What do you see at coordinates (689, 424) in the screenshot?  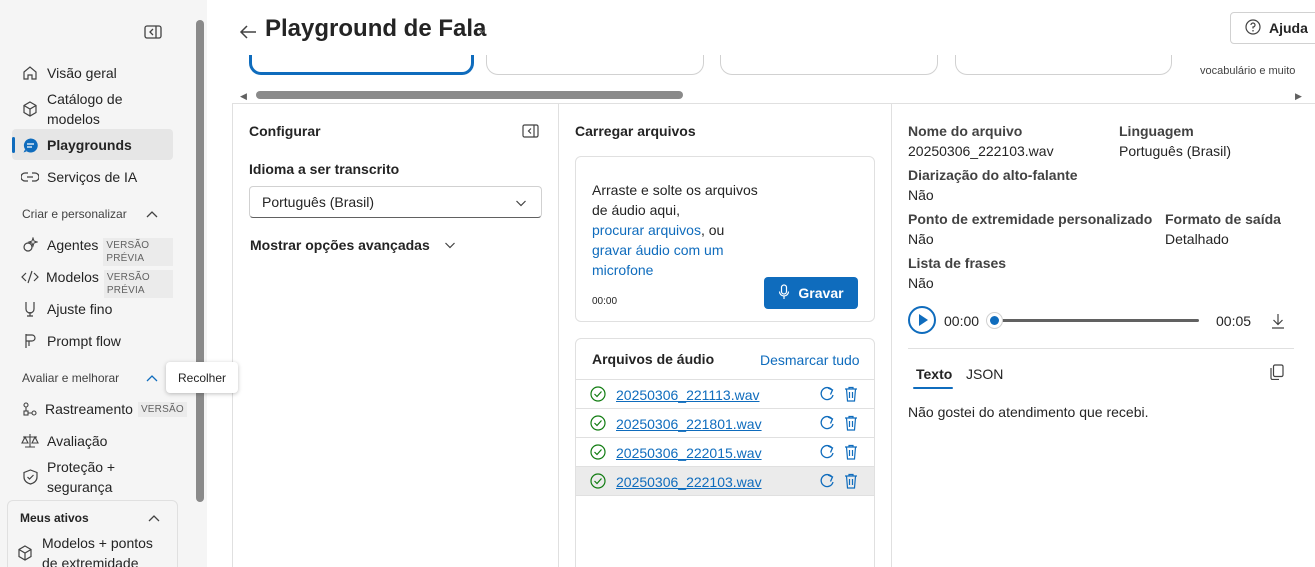 I see `file-name-link: 20250306_221801.wav` at bounding box center [689, 424].